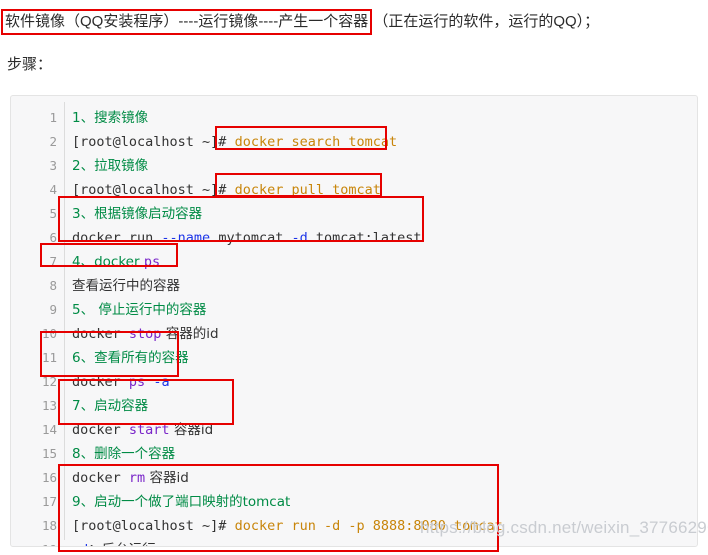  What do you see at coordinates (161, 382) in the screenshot?
I see `code-token: -a` at bounding box center [161, 382].